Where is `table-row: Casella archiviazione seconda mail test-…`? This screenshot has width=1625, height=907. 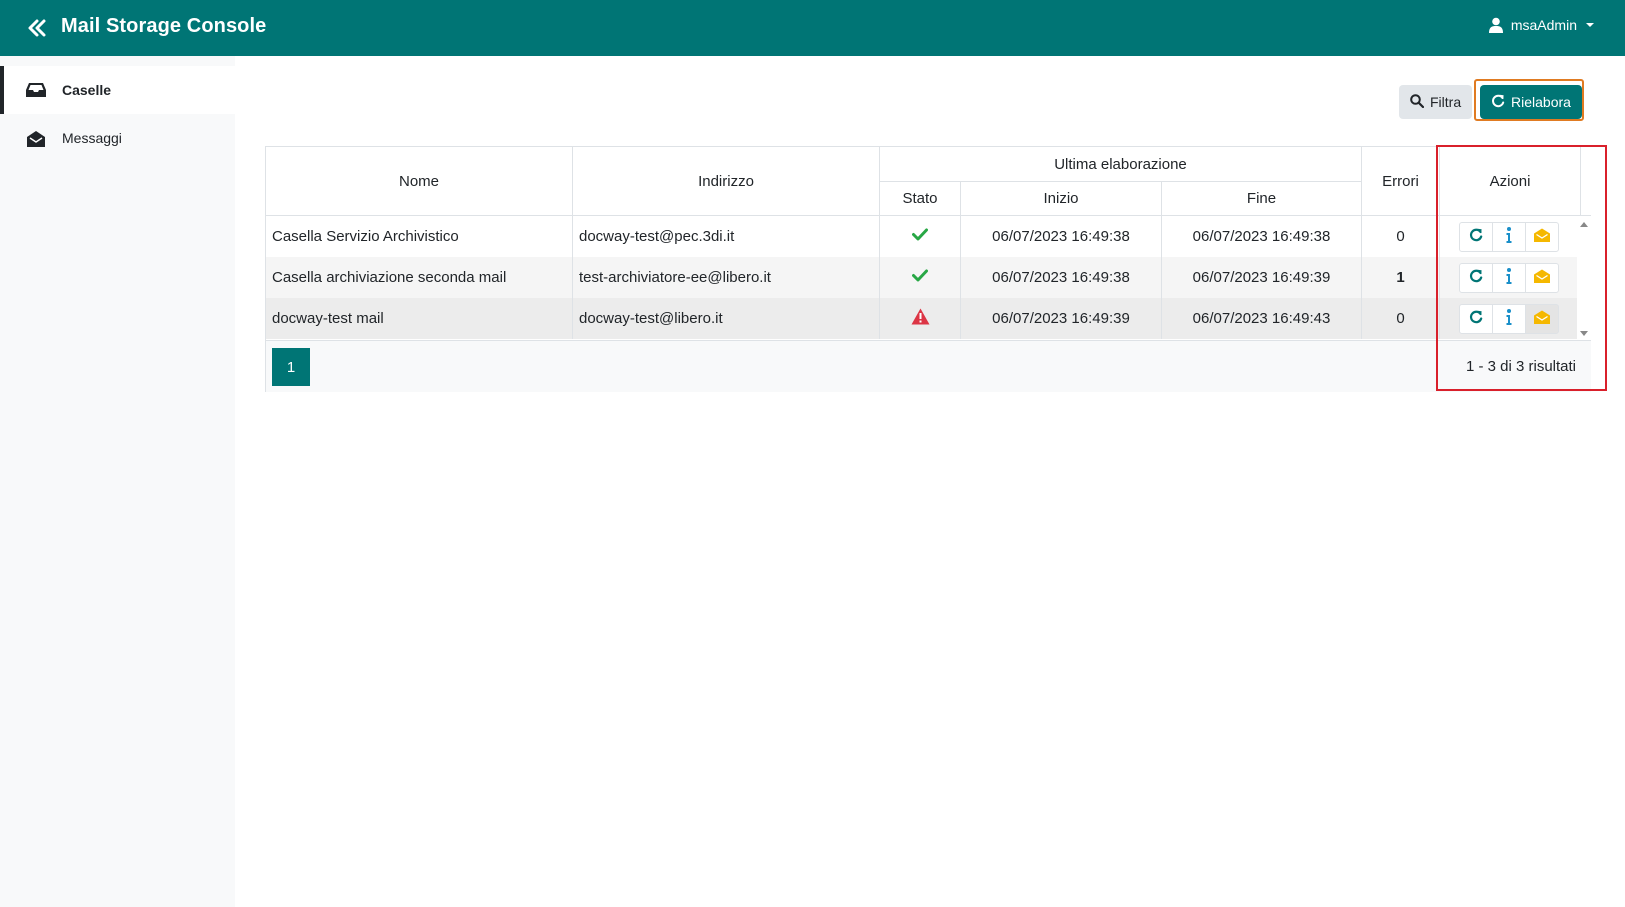 table-row: Casella archiviazione seconda mail test-… is located at coordinates (921, 277).